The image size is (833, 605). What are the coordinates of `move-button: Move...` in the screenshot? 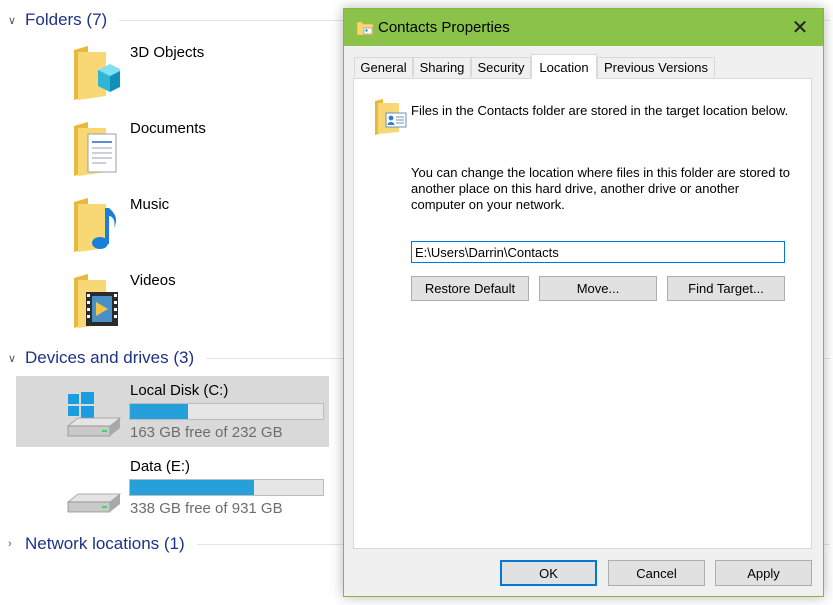 It's located at (598, 288).